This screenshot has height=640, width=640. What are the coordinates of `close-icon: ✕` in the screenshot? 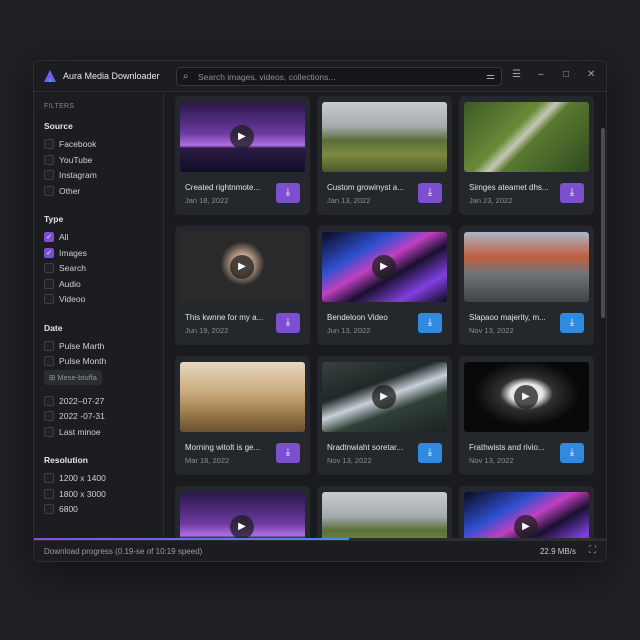 It's located at (591, 74).